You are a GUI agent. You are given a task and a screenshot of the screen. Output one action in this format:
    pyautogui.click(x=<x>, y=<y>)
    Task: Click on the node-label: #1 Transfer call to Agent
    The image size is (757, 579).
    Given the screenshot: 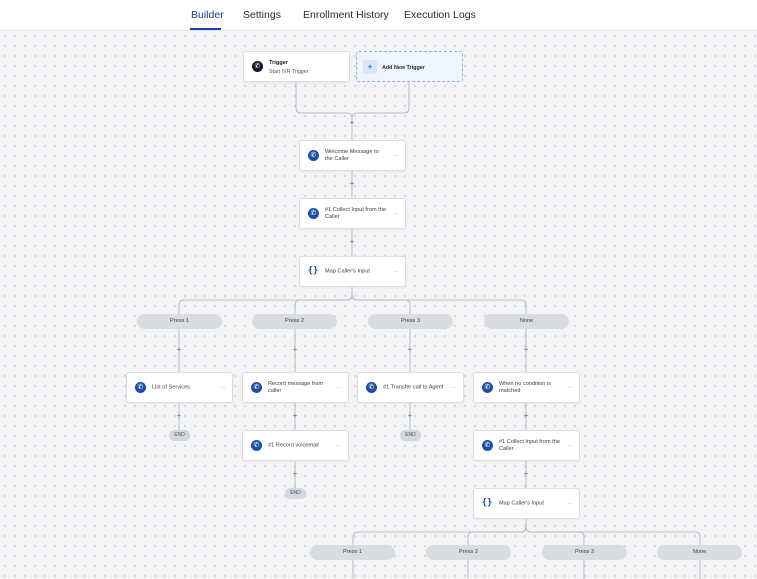 What is the action you would take?
    pyautogui.click(x=413, y=387)
    